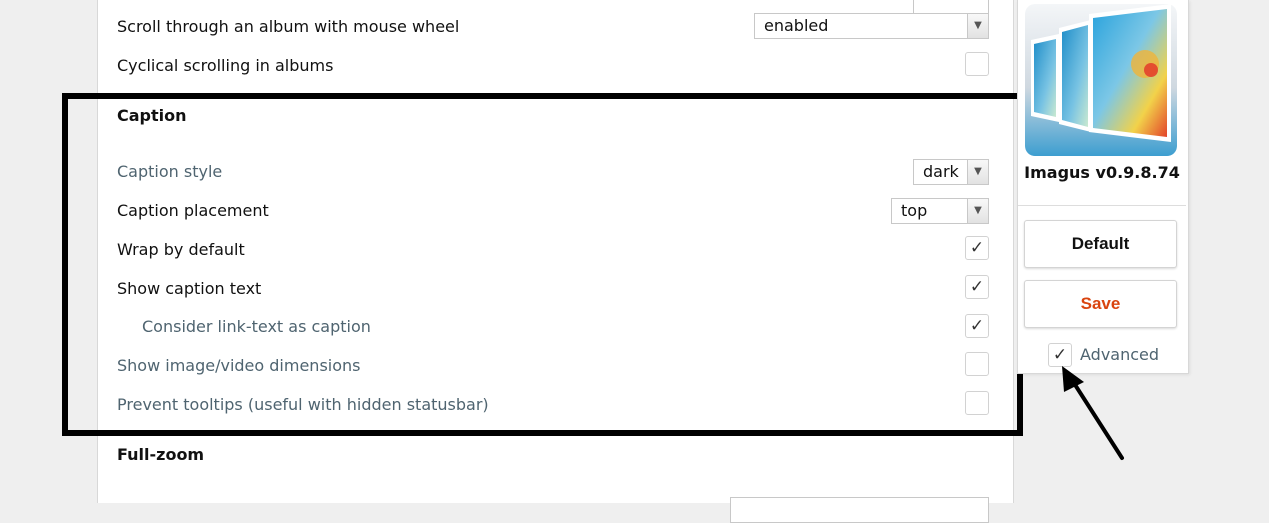 The height and width of the screenshot is (523, 1269). I want to click on cyclical-scrolling-checkbox, so click(977, 64).